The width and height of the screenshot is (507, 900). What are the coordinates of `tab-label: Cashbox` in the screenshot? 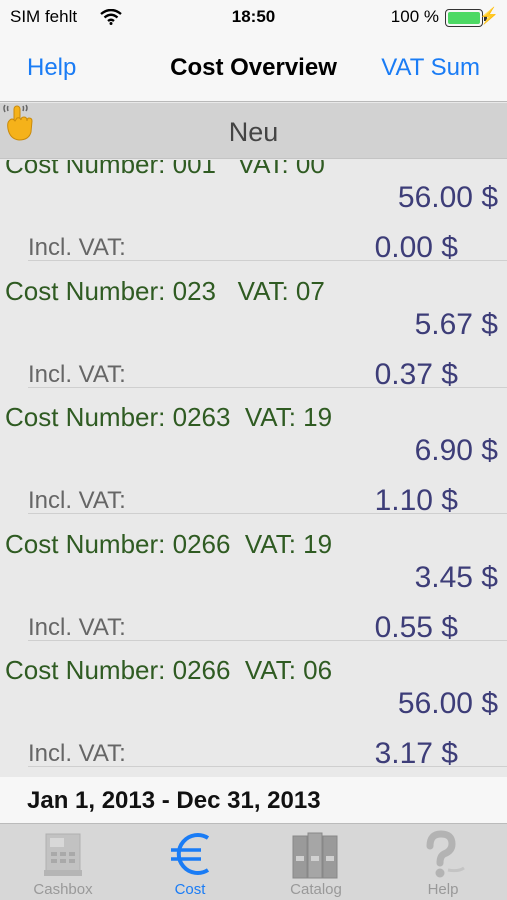 It's located at (63, 889).